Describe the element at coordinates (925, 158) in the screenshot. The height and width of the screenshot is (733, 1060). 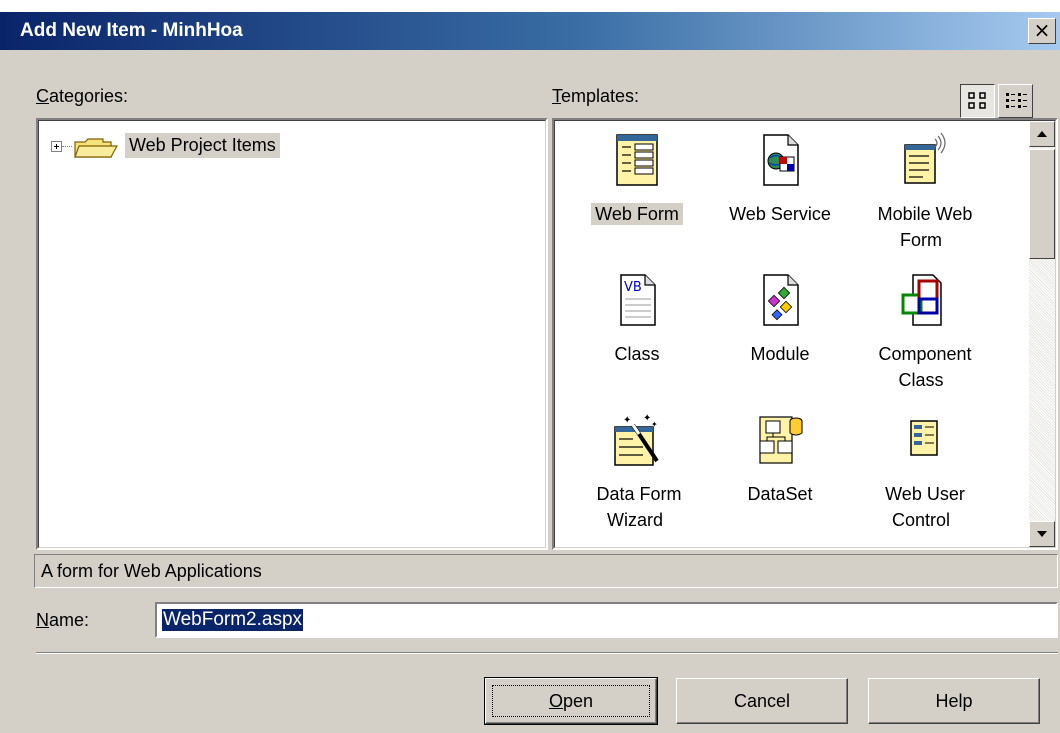
I see `mobile-web-form-icon` at that location.